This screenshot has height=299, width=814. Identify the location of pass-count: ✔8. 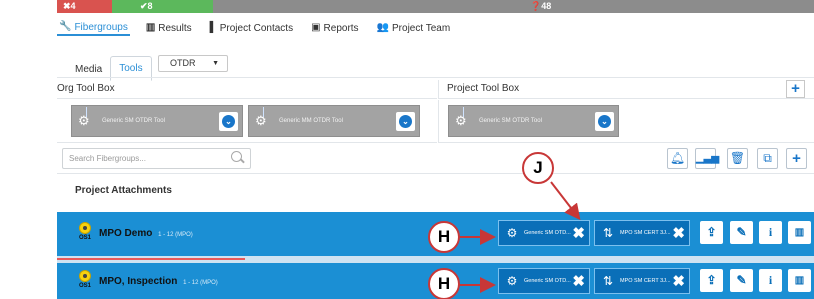
(162, 6).